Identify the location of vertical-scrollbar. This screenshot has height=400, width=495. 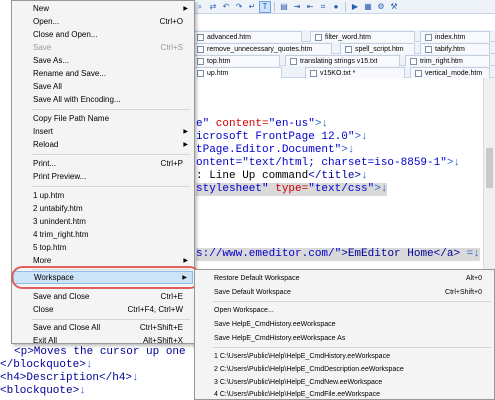
(489, 178).